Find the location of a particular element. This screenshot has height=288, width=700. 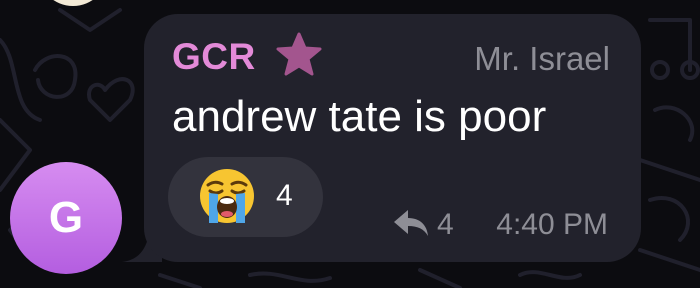

reply-count: 4 is located at coordinates (445, 225).